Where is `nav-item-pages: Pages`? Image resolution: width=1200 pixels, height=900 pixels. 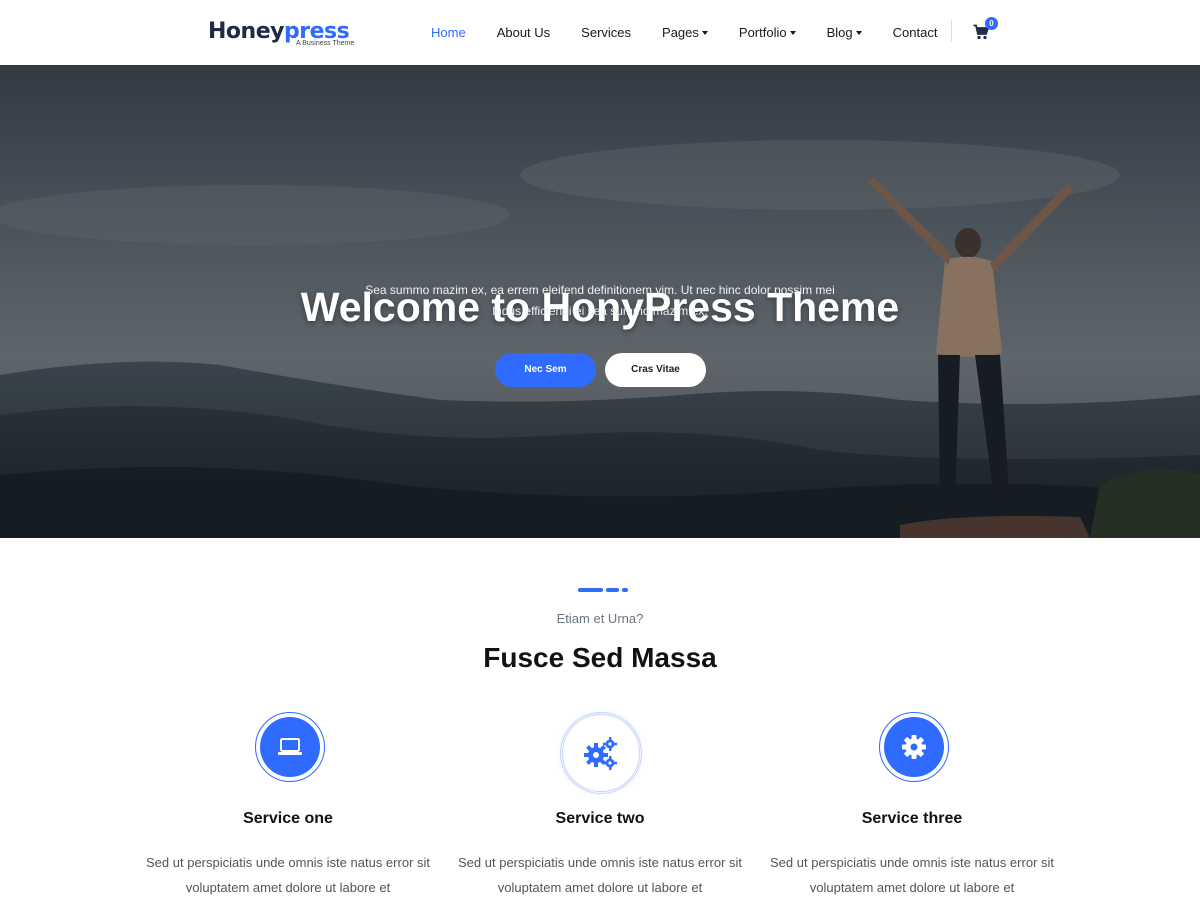 nav-item-pages: Pages is located at coordinates (685, 32).